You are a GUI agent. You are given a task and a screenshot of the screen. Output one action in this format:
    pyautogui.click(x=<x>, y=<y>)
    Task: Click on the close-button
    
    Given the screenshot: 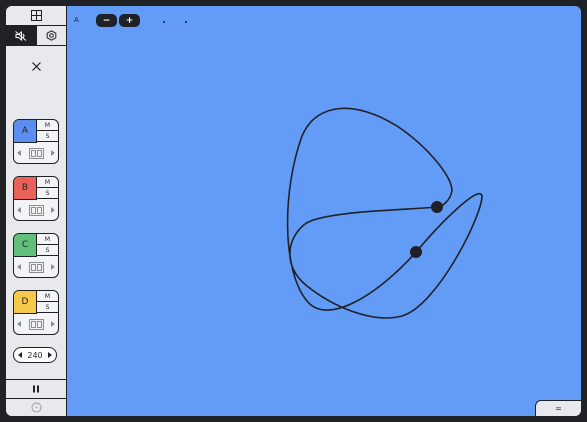 What is the action you would take?
    pyautogui.click(x=36, y=66)
    